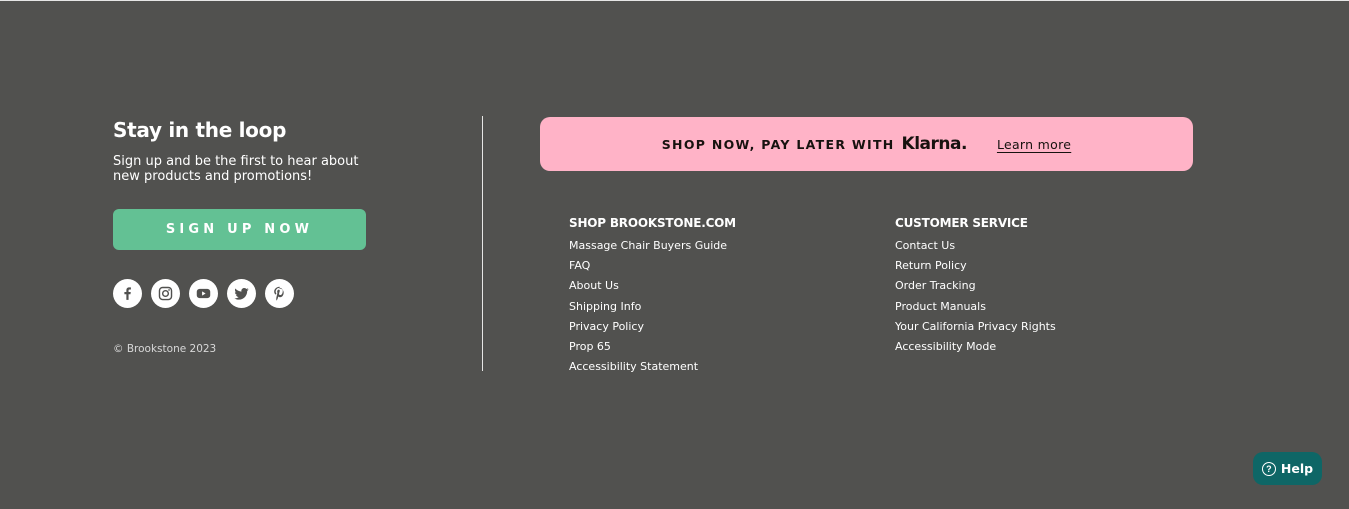  Describe the element at coordinates (975, 246) in the screenshot. I see `link-contact-us: Contact Us` at that location.